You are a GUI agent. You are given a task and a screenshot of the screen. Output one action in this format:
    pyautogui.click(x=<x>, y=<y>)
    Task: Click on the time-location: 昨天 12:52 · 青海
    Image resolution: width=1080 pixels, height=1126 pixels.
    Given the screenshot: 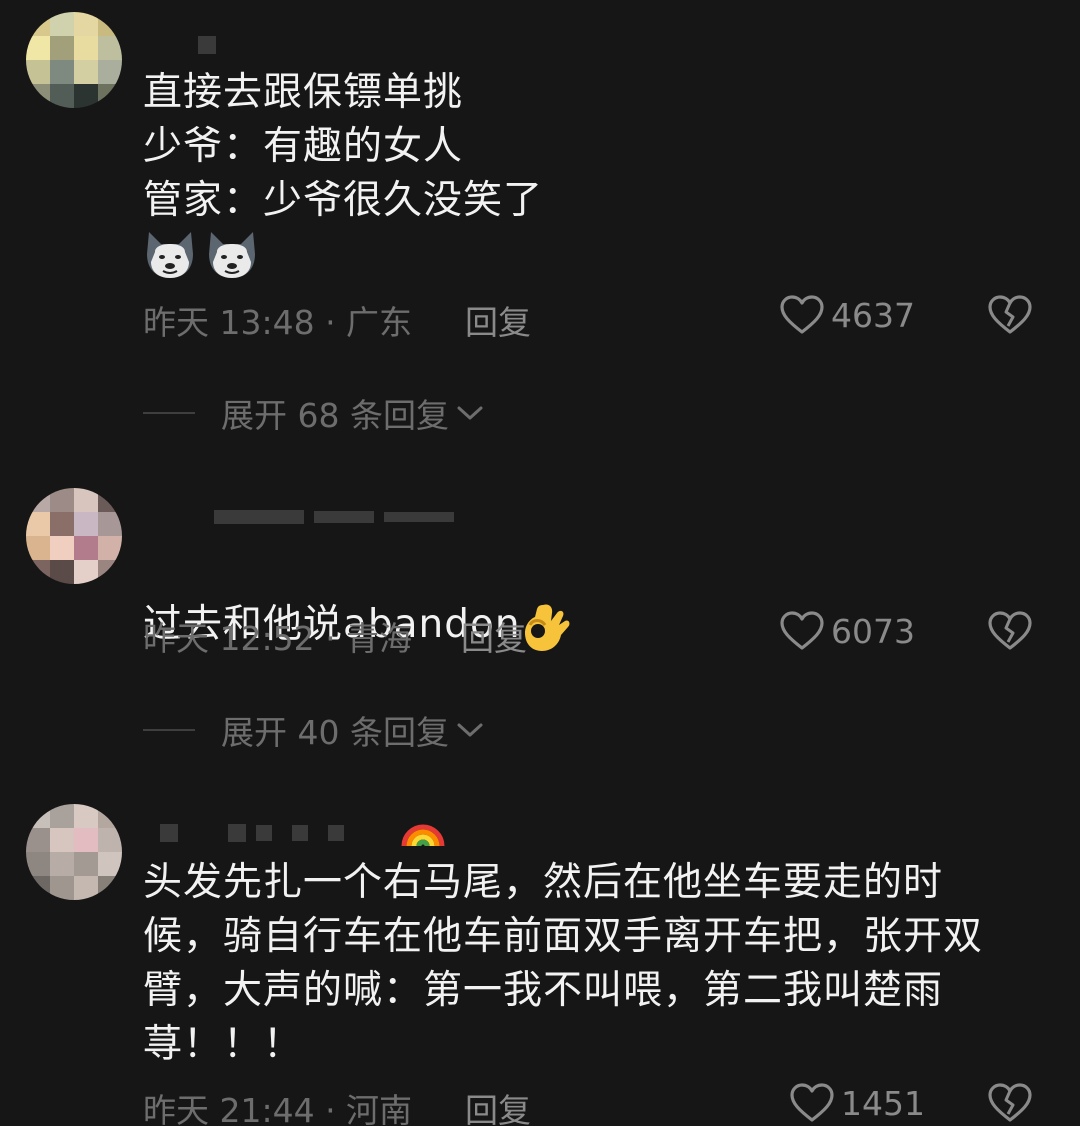 What is the action you would take?
    pyautogui.click(x=278, y=638)
    